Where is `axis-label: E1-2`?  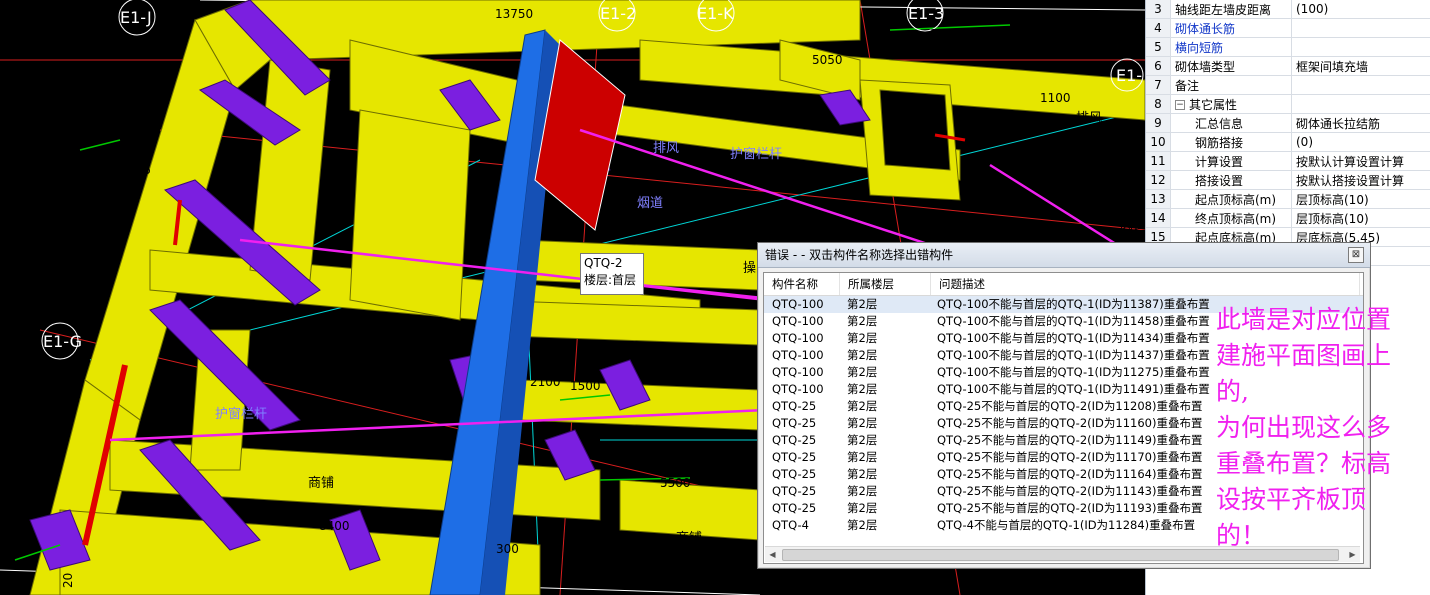 axis-label: E1-2 is located at coordinates (618, 13).